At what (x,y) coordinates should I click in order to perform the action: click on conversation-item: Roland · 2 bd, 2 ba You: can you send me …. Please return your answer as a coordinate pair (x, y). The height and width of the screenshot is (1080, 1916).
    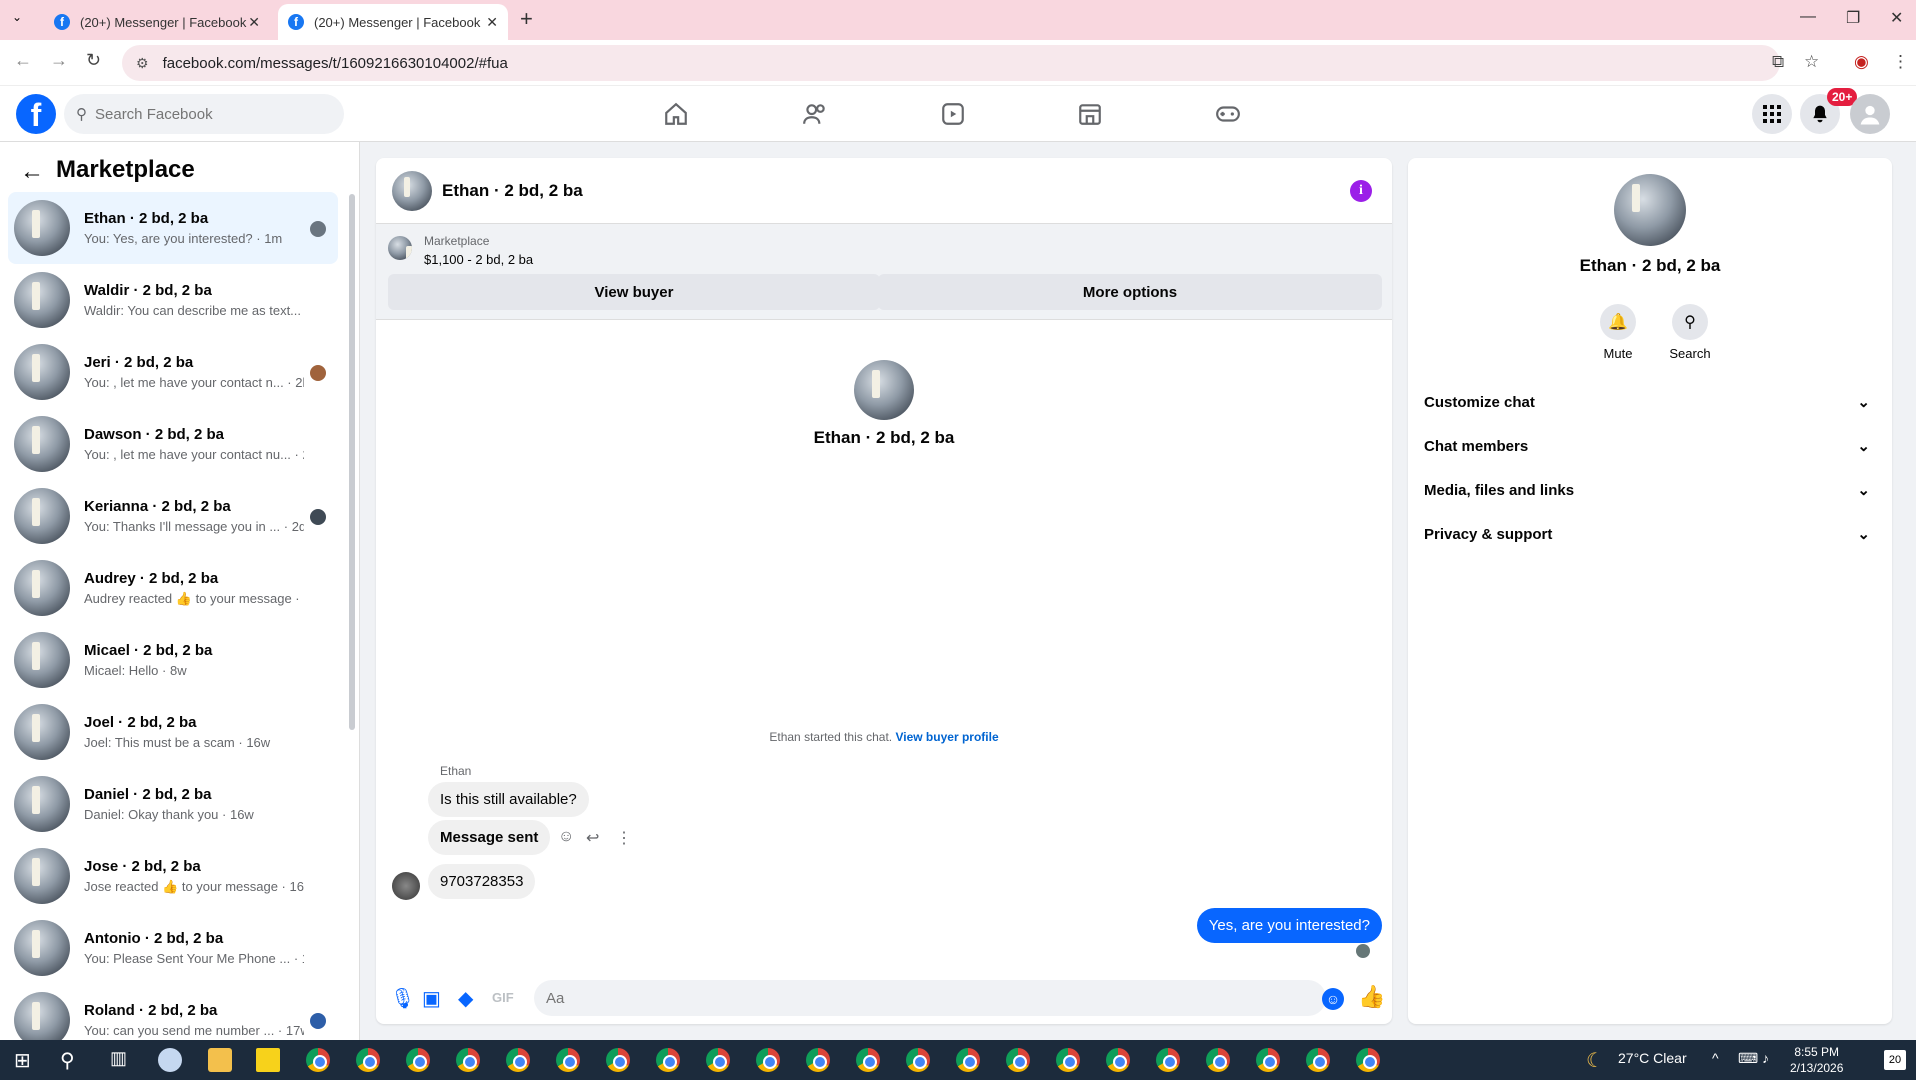
    Looking at the image, I should click on (173, 1012).